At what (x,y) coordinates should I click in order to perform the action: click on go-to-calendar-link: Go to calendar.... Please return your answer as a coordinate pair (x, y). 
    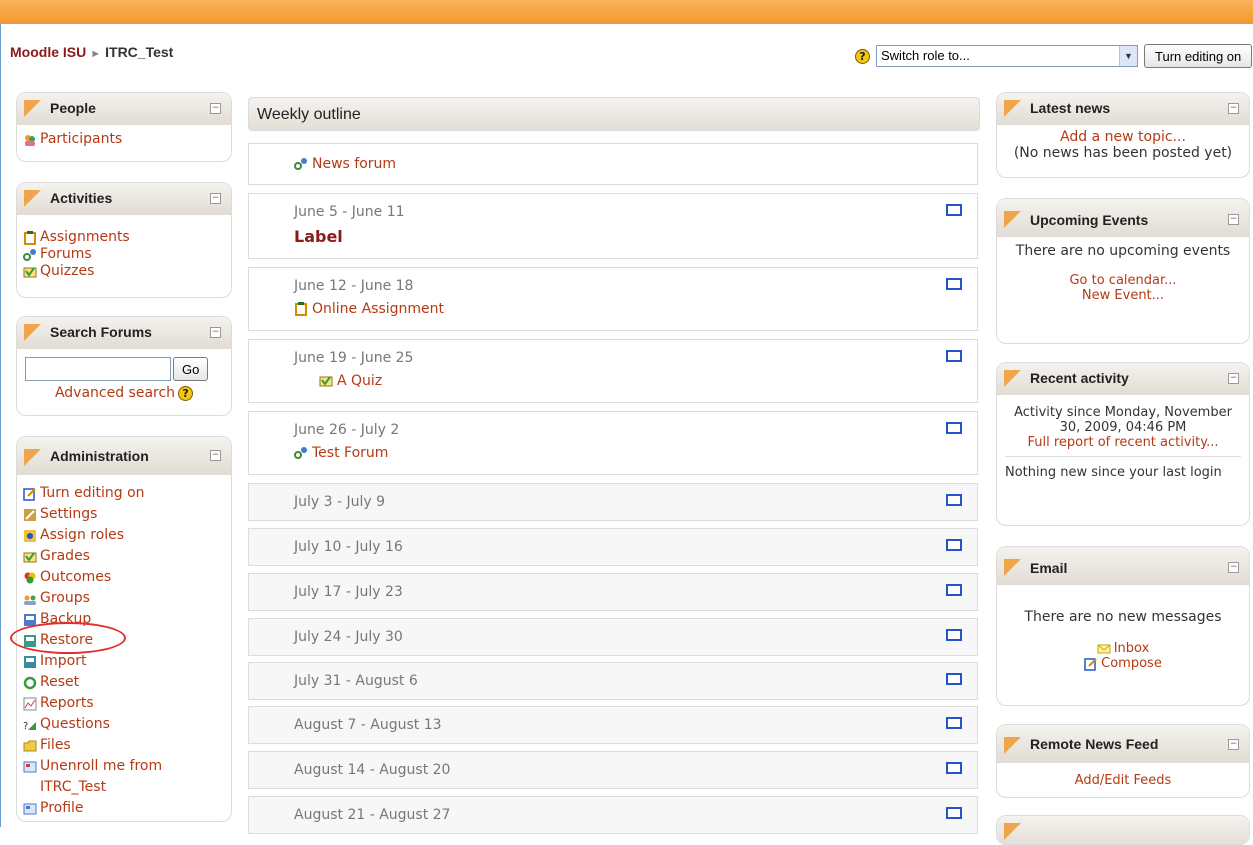
    Looking at the image, I should click on (1123, 280).